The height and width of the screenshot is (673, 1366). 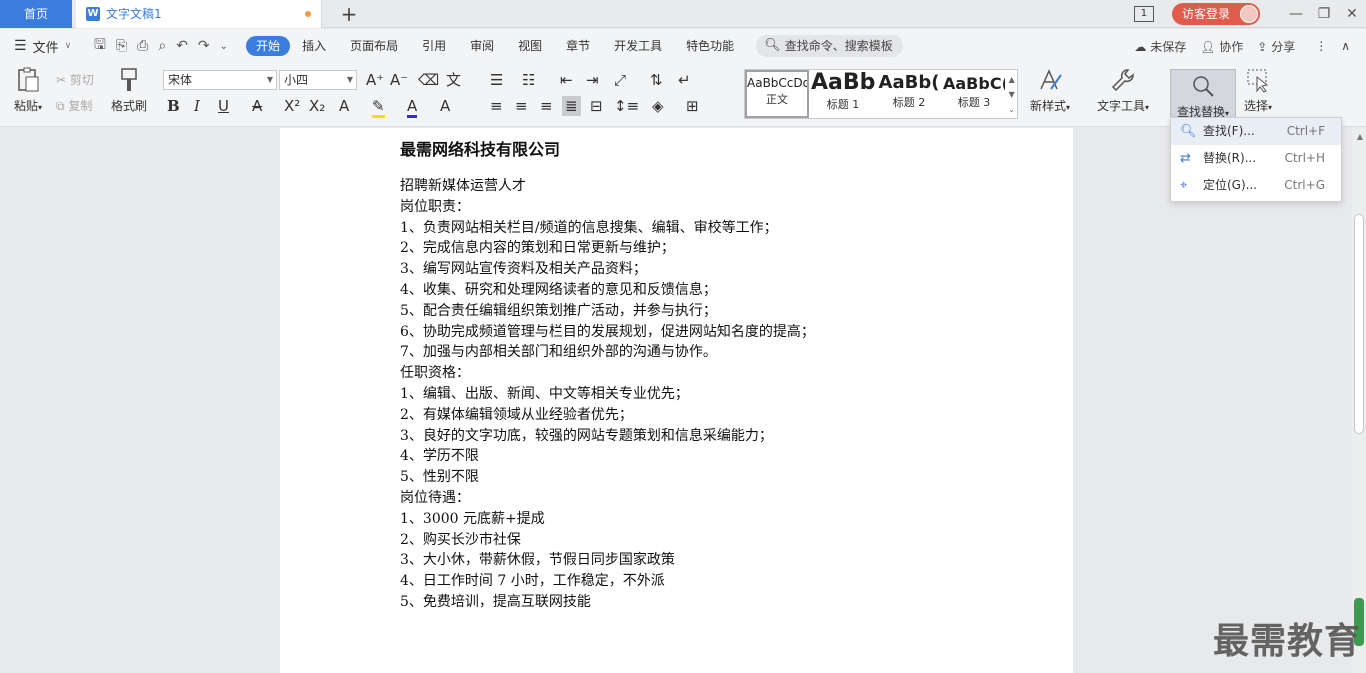 What do you see at coordinates (1258, 81) in the screenshot?
I see `select-cursor-icon` at bounding box center [1258, 81].